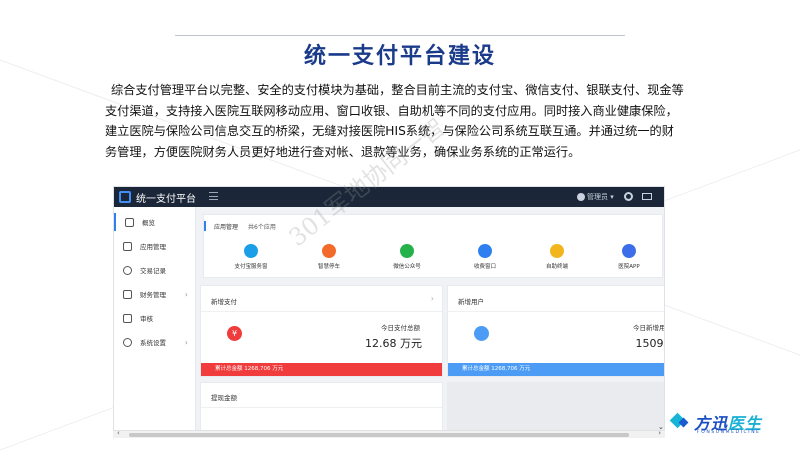  I want to click on app-tile-hospital-app: 医院APP, so click(629, 257).